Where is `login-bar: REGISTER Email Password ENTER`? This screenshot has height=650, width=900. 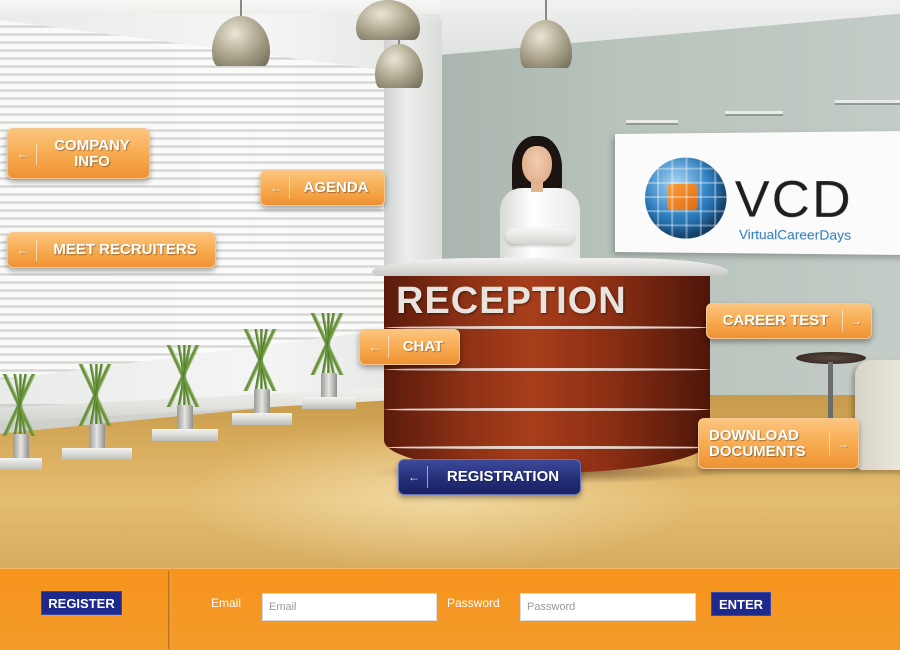
login-bar: REGISTER Email Password ENTER is located at coordinates (450, 609).